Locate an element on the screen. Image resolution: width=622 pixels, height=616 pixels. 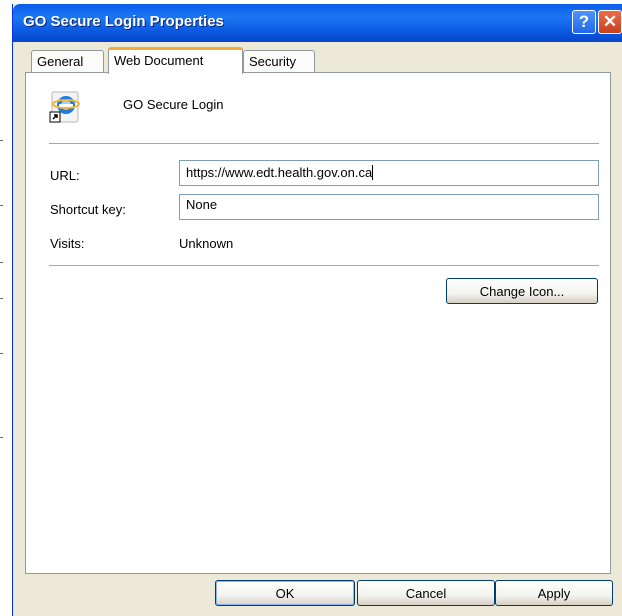
document-name: GO Secure Login is located at coordinates (173, 104).